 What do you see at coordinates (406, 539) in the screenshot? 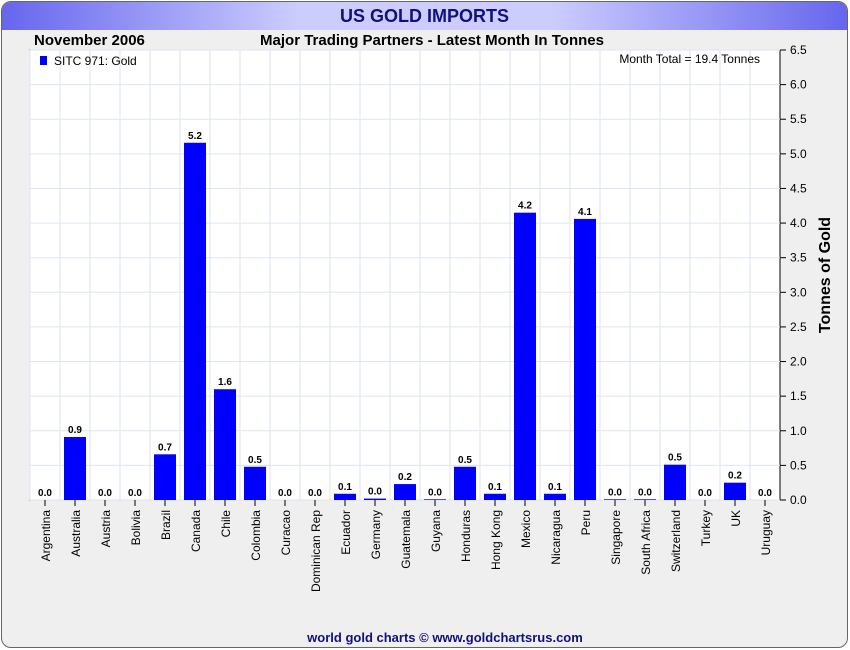
I see `x-tick-label: Guatemala` at bounding box center [406, 539].